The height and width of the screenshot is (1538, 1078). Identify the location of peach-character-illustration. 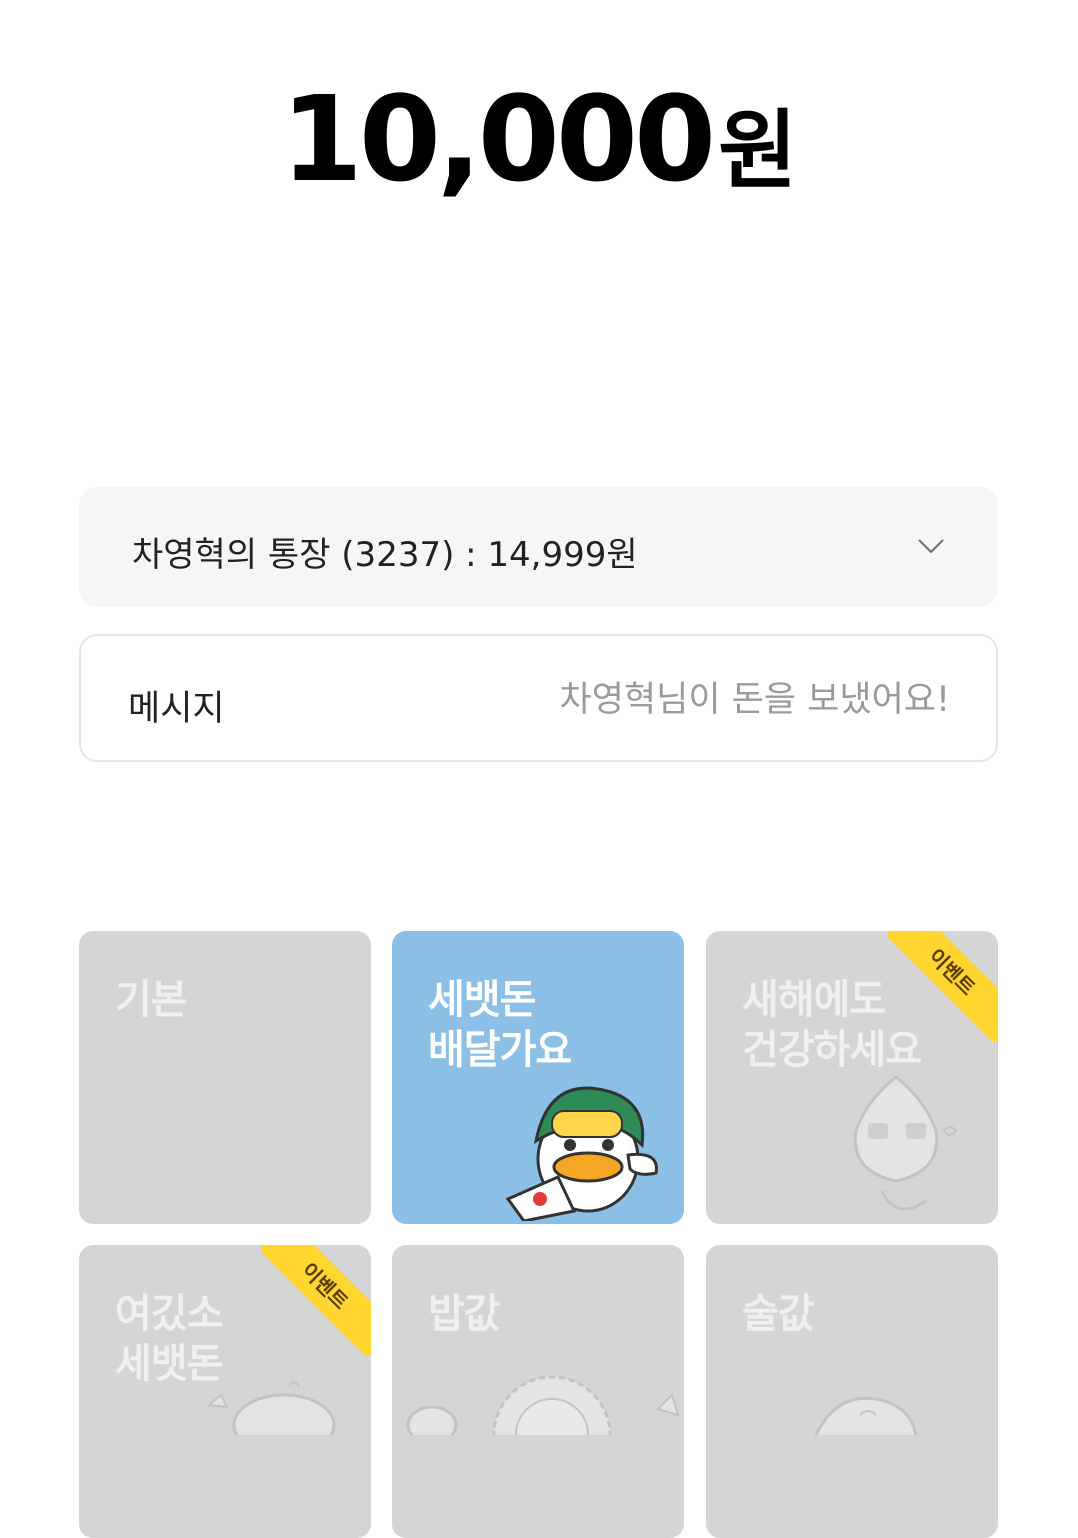
(905, 1143).